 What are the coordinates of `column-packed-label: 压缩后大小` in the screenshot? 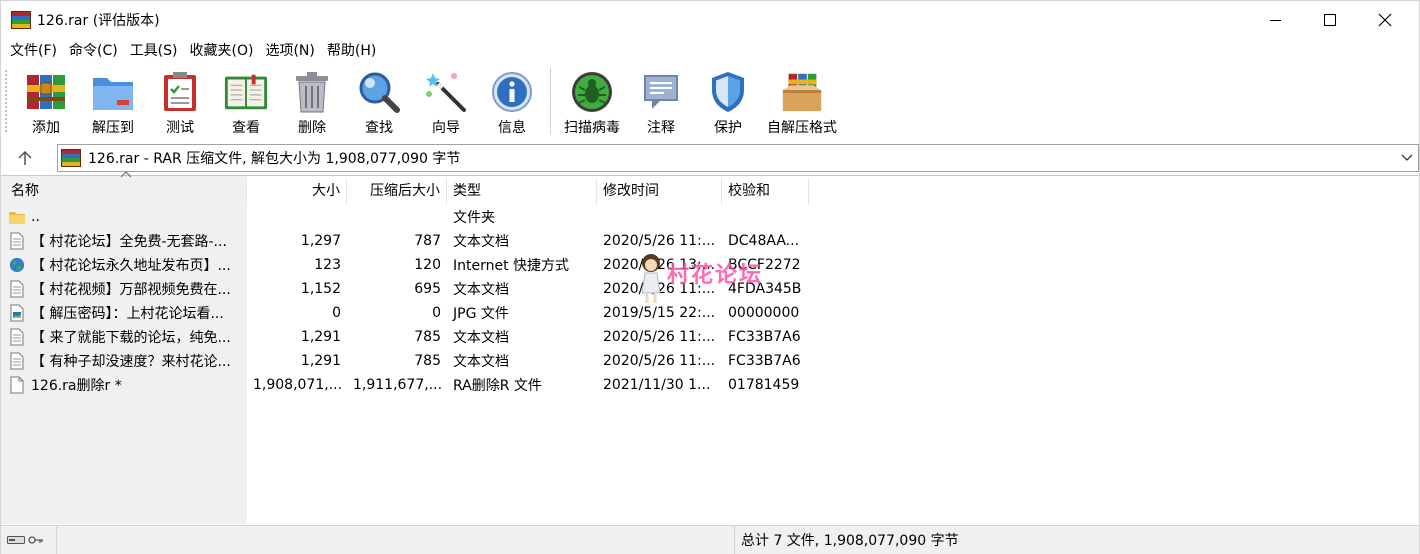 It's located at (405, 191).